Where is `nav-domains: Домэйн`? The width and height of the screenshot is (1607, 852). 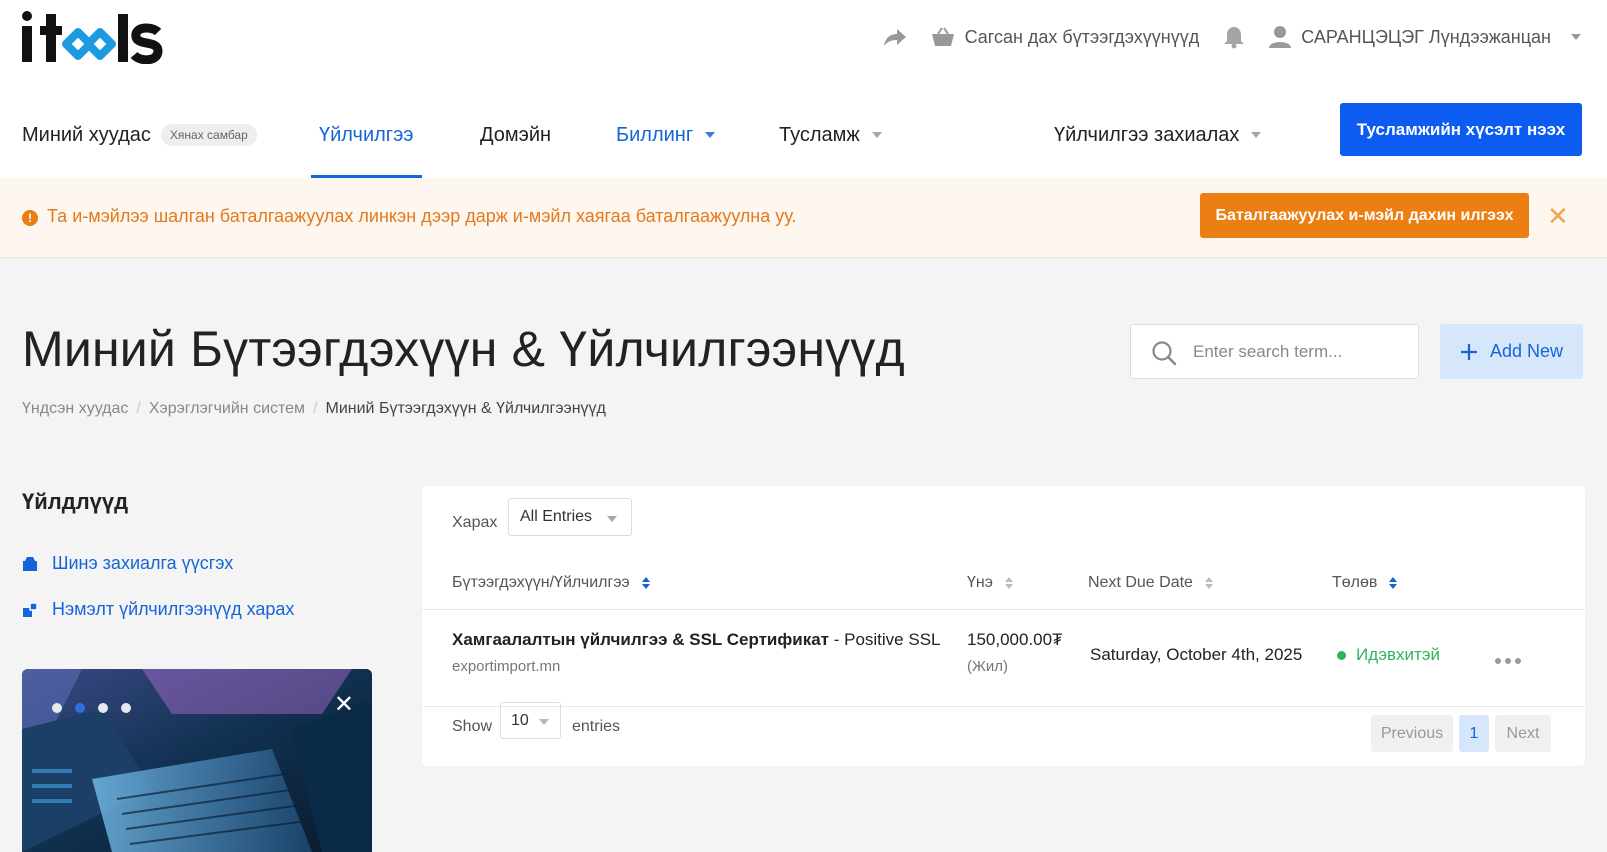
nav-domains: Домэйн is located at coordinates (515, 135).